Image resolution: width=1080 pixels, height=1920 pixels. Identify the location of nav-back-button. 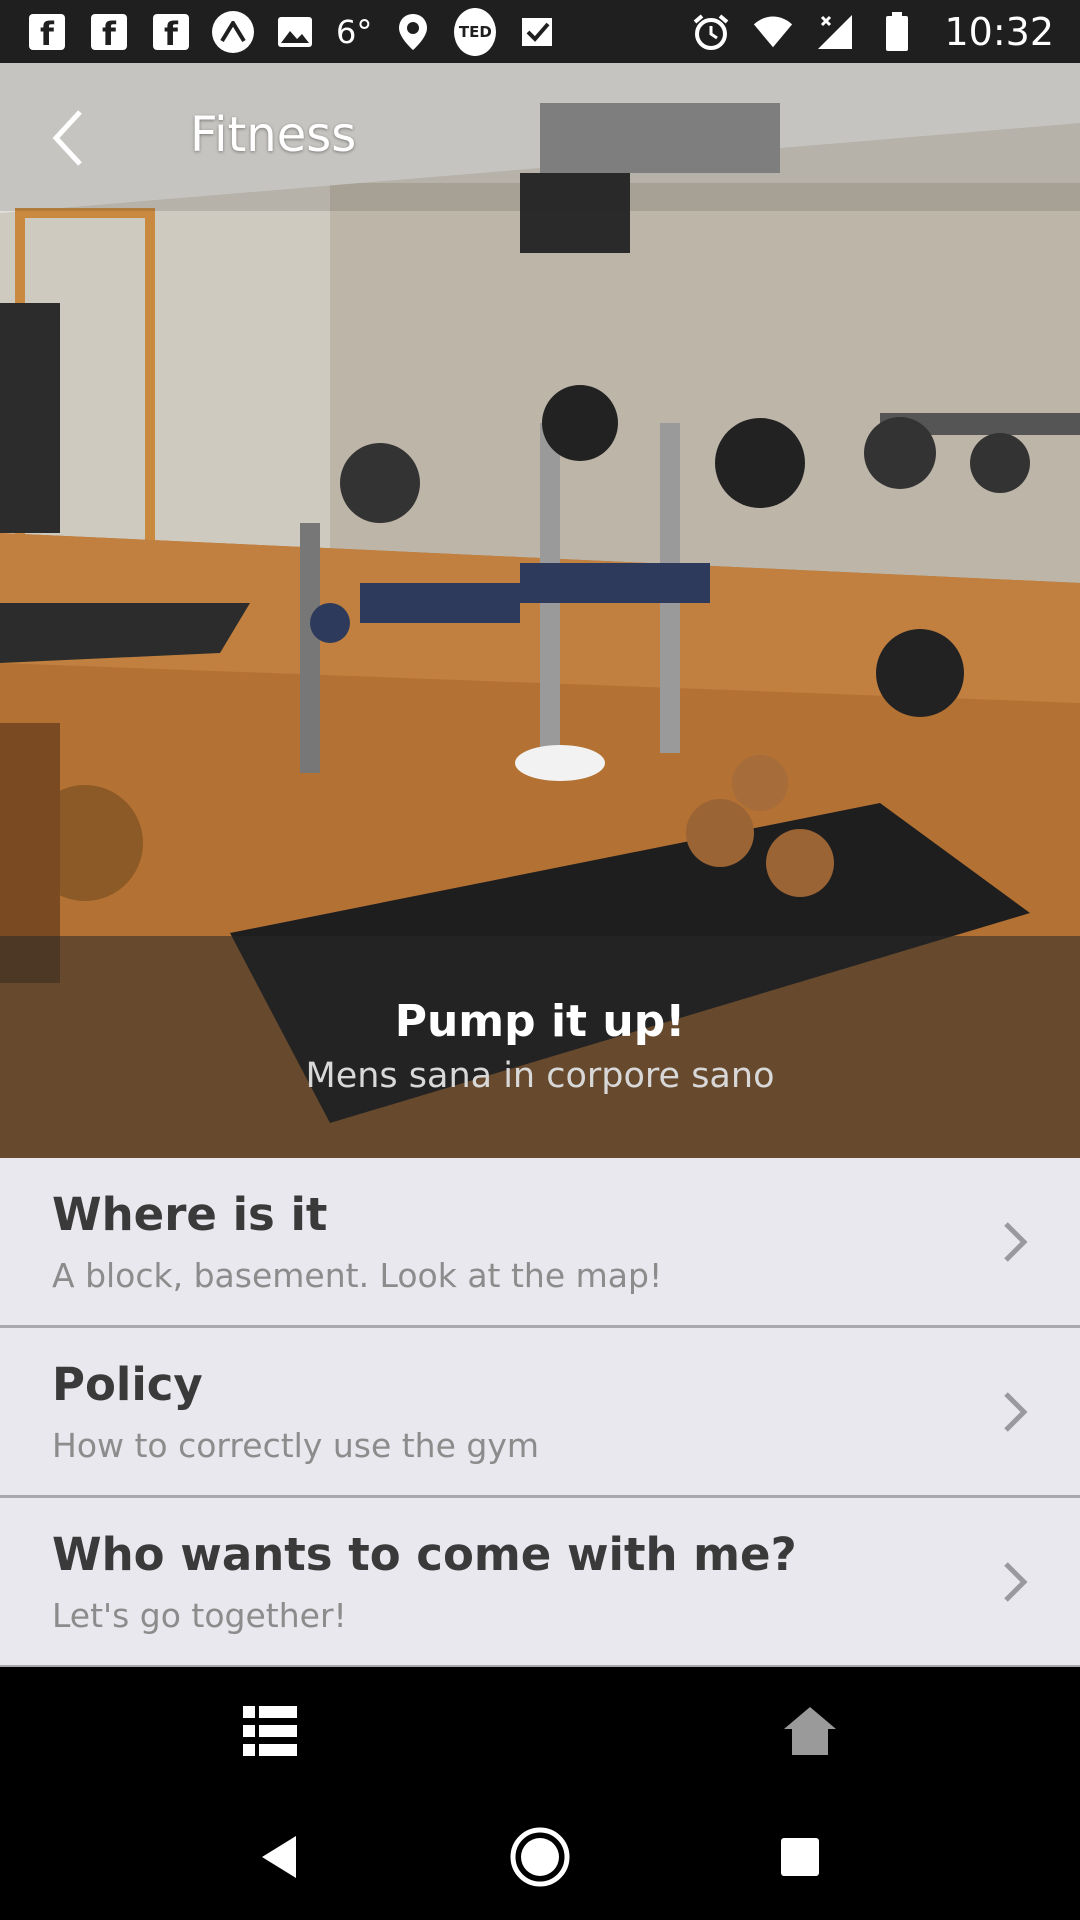
(280, 1857).